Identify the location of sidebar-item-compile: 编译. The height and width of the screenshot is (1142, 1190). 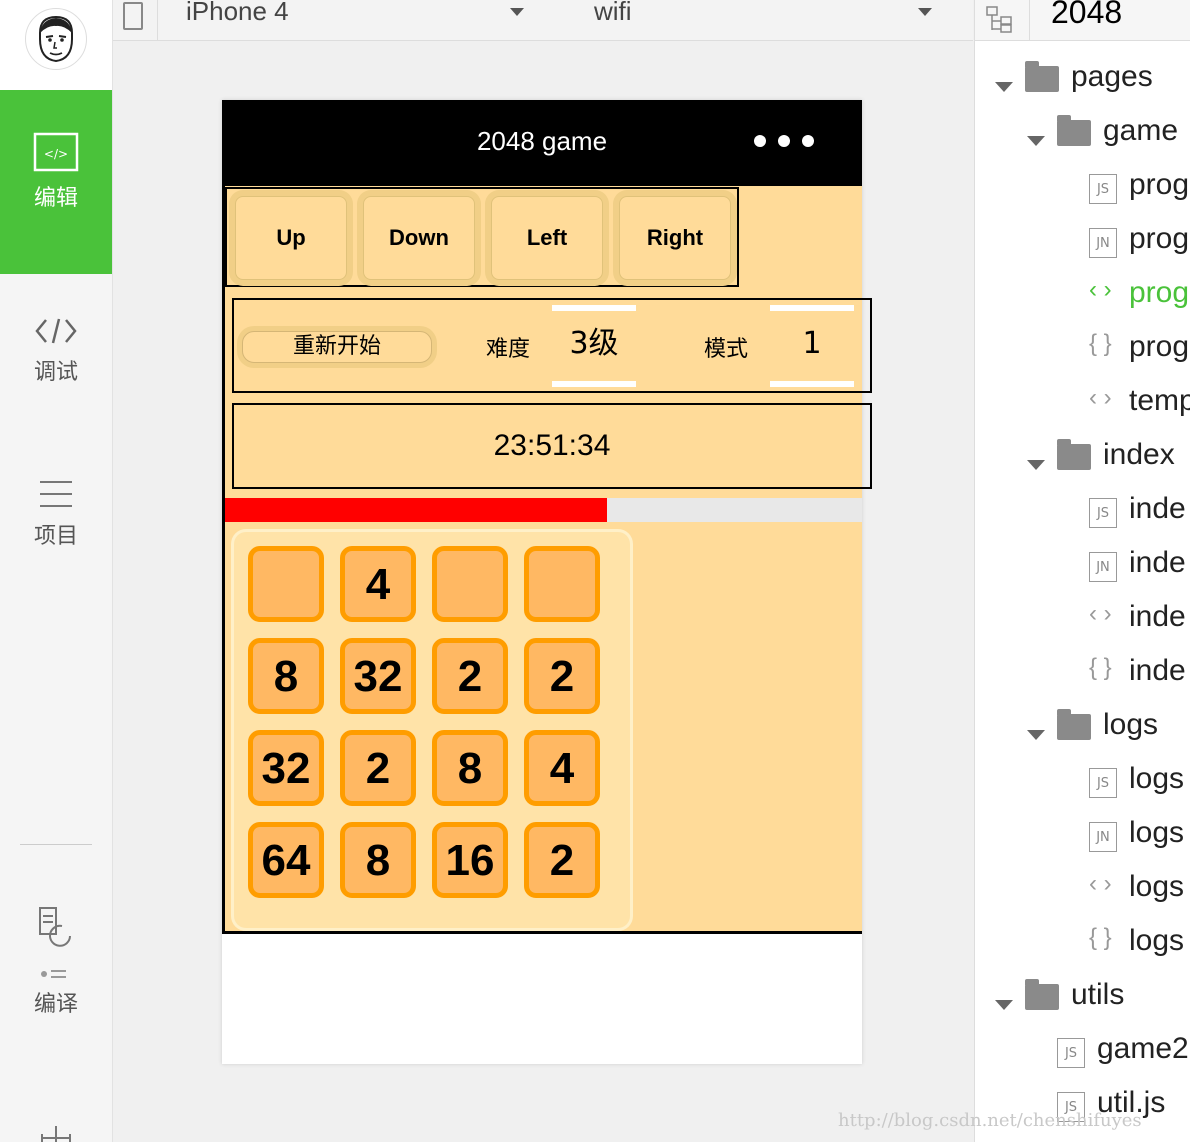
(56, 969).